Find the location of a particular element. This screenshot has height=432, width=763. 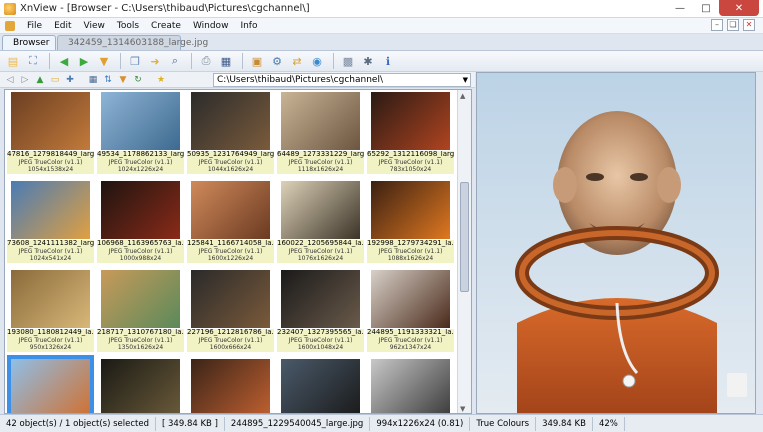

menu-window: Window is located at coordinates (211, 26).